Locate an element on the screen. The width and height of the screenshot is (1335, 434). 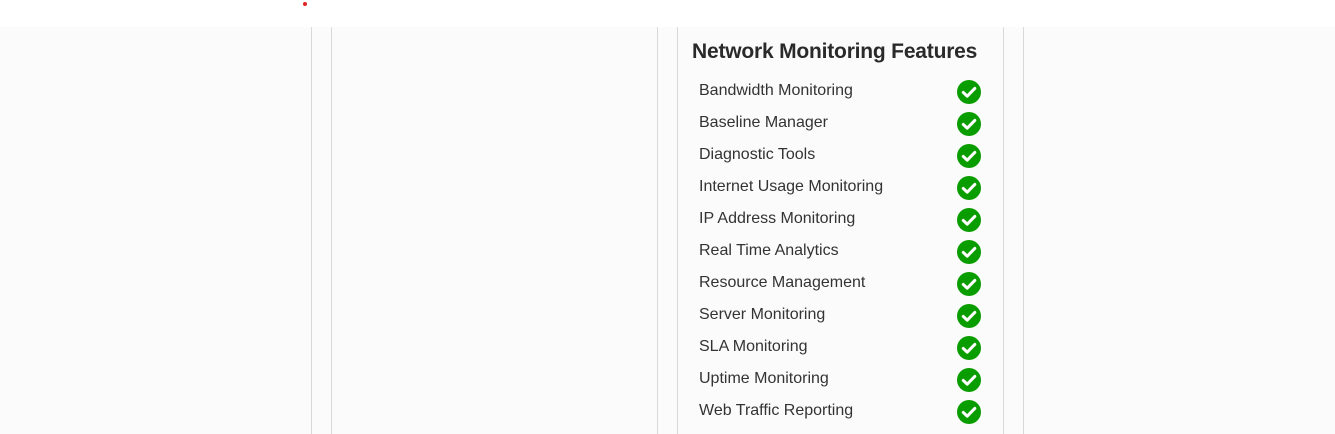
feature-row: Diagnostic Tools is located at coordinates (841, 156).